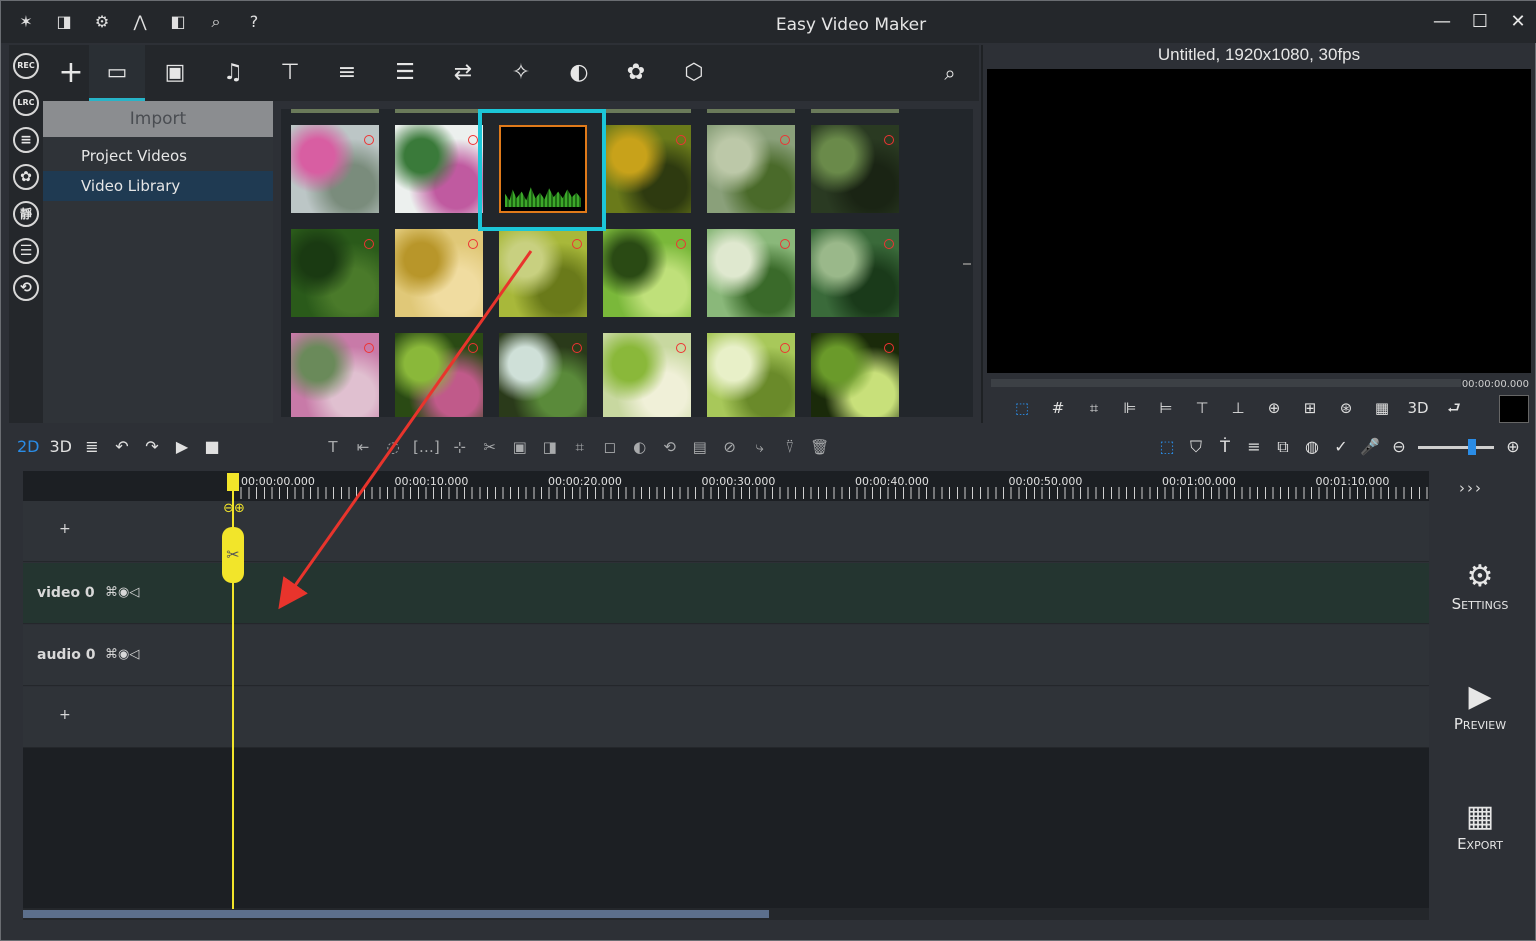 The image size is (1536, 941). What do you see at coordinates (363, 447) in the screenshot?
I see `timeline_toolbar-middle-1-icon: ⇤` at bounding box center [363, 447].